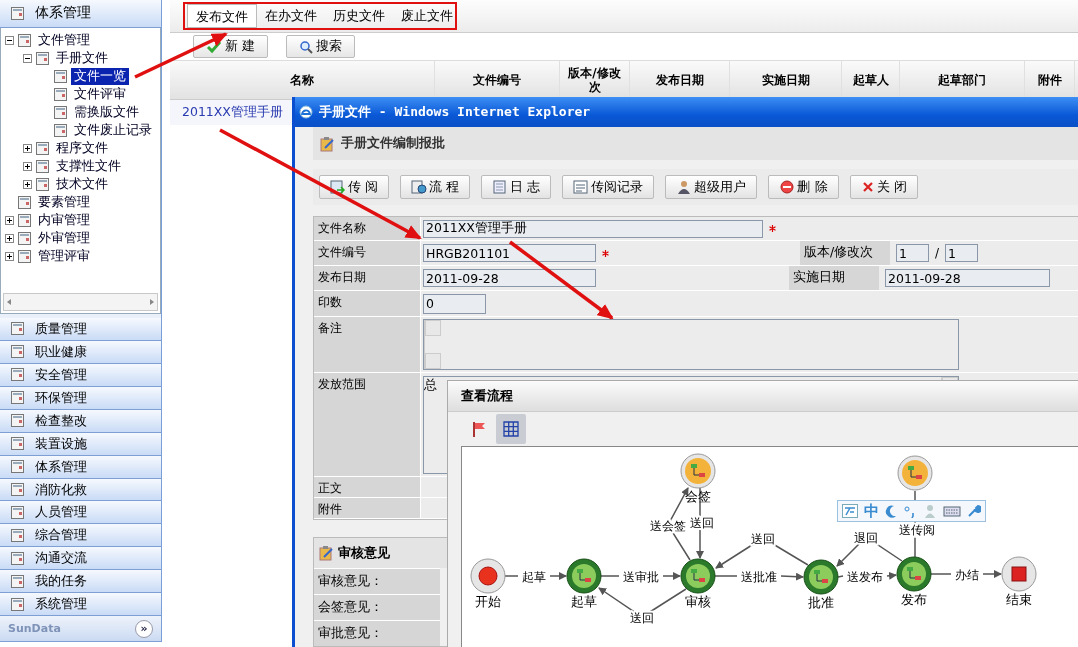  Describe the element at coordinates (64, 221) in the screenshot. I see `tree-item: 内审管理` at that location.